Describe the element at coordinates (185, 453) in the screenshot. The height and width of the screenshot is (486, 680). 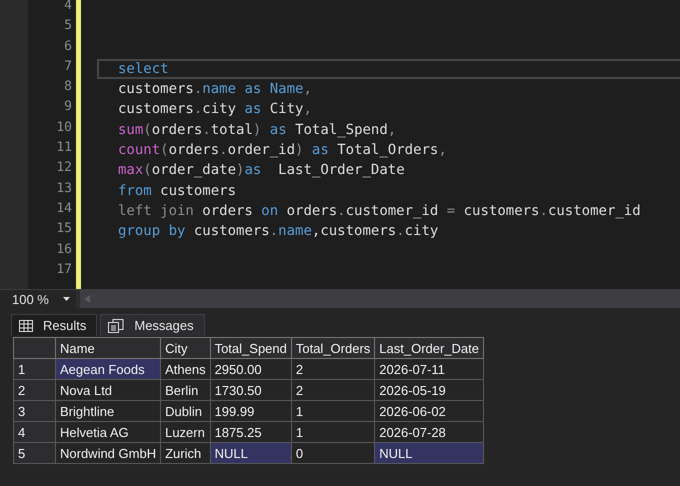
I see `table-cell: Zurich` at that location.